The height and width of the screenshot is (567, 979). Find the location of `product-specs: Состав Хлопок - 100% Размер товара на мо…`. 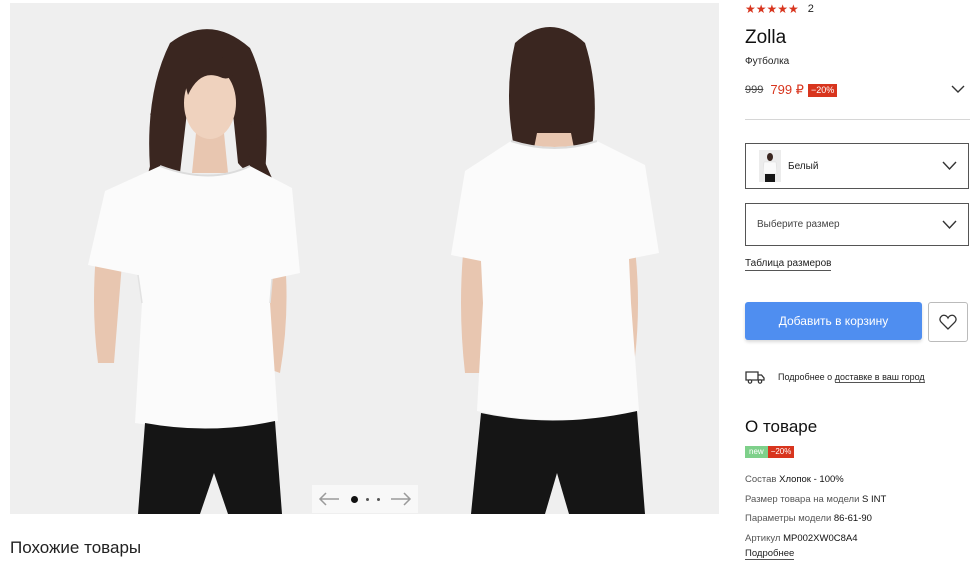

product-specs: Состав Хлопок - 100% Размер товара на мо… is located at coordinates (815, 509).